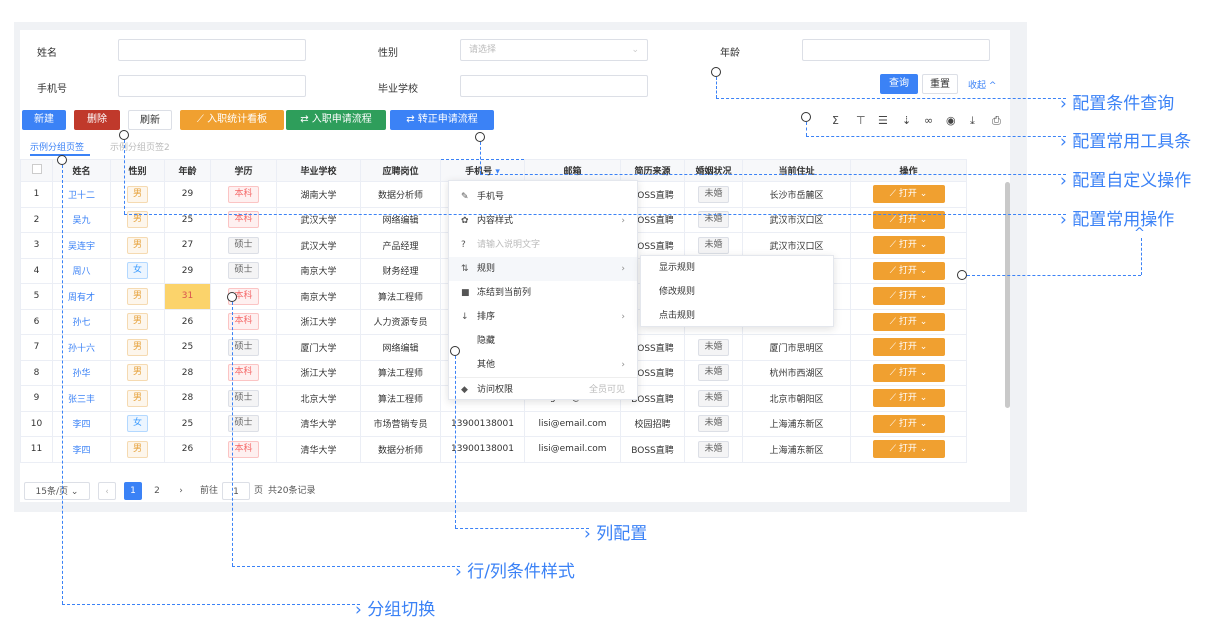  Describe the element at coordinates (243, 347) in the screenshot. I see `education-cell: 硕士` at that location.